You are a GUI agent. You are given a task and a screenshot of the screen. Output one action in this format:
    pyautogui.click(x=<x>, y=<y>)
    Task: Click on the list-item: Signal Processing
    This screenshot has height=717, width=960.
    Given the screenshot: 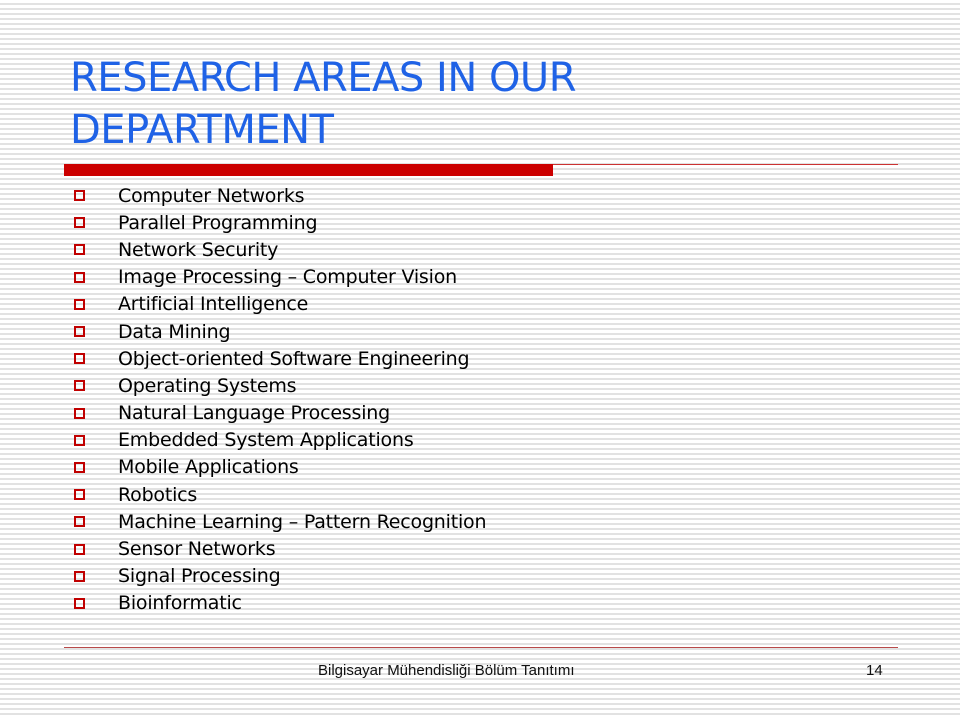 What is the action you would take?
    pyautogui.click(x=280, y=576)
    